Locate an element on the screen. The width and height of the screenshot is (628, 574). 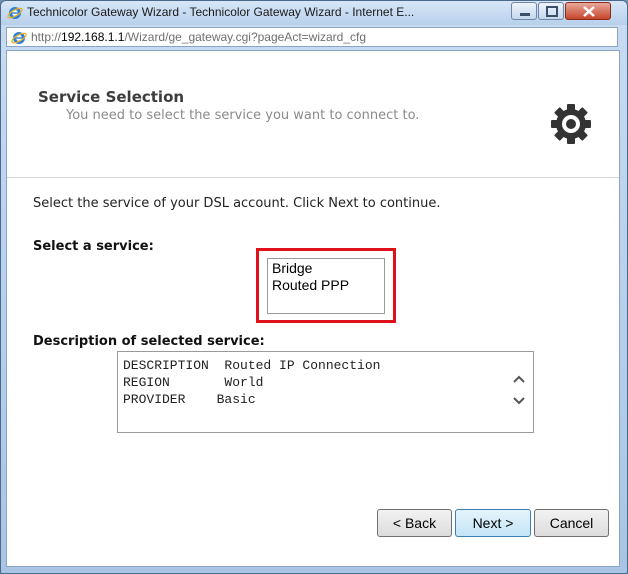
description-label: Description of selected service: is located at coordinates (149, 341).